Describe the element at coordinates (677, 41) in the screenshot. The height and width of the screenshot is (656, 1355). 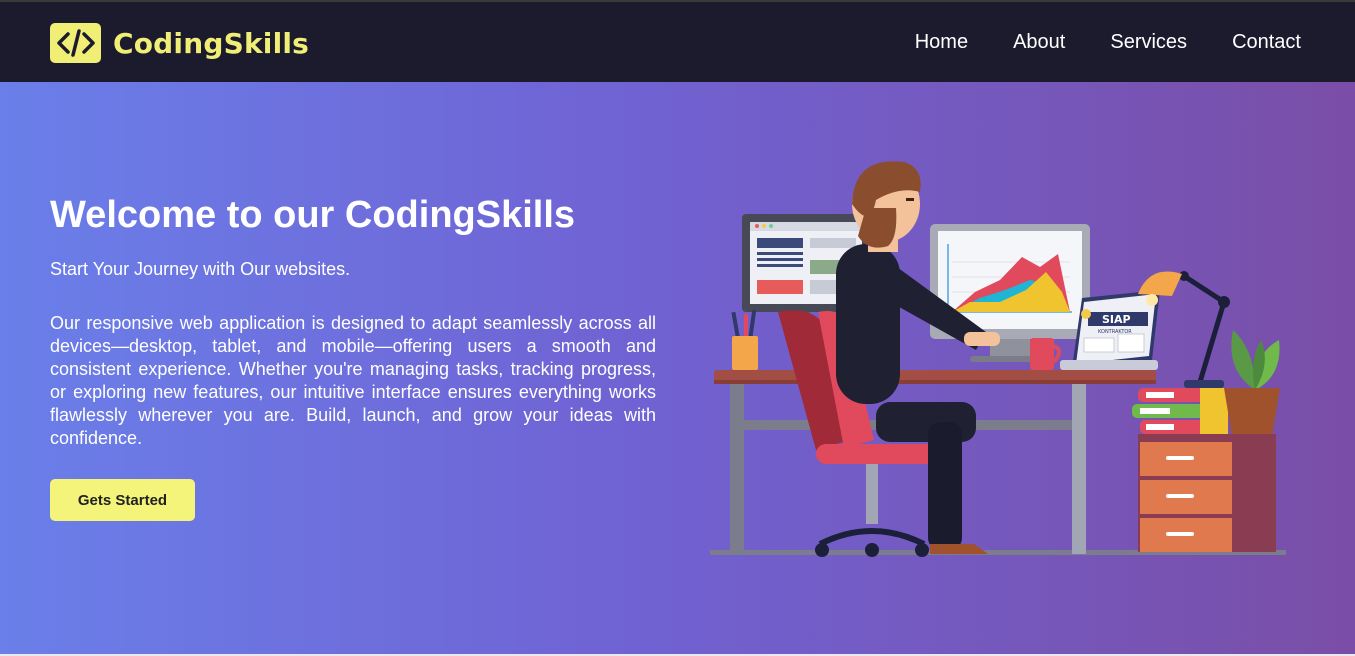
I see `navbar: CodingSkills Home About Services Contact` at that location.